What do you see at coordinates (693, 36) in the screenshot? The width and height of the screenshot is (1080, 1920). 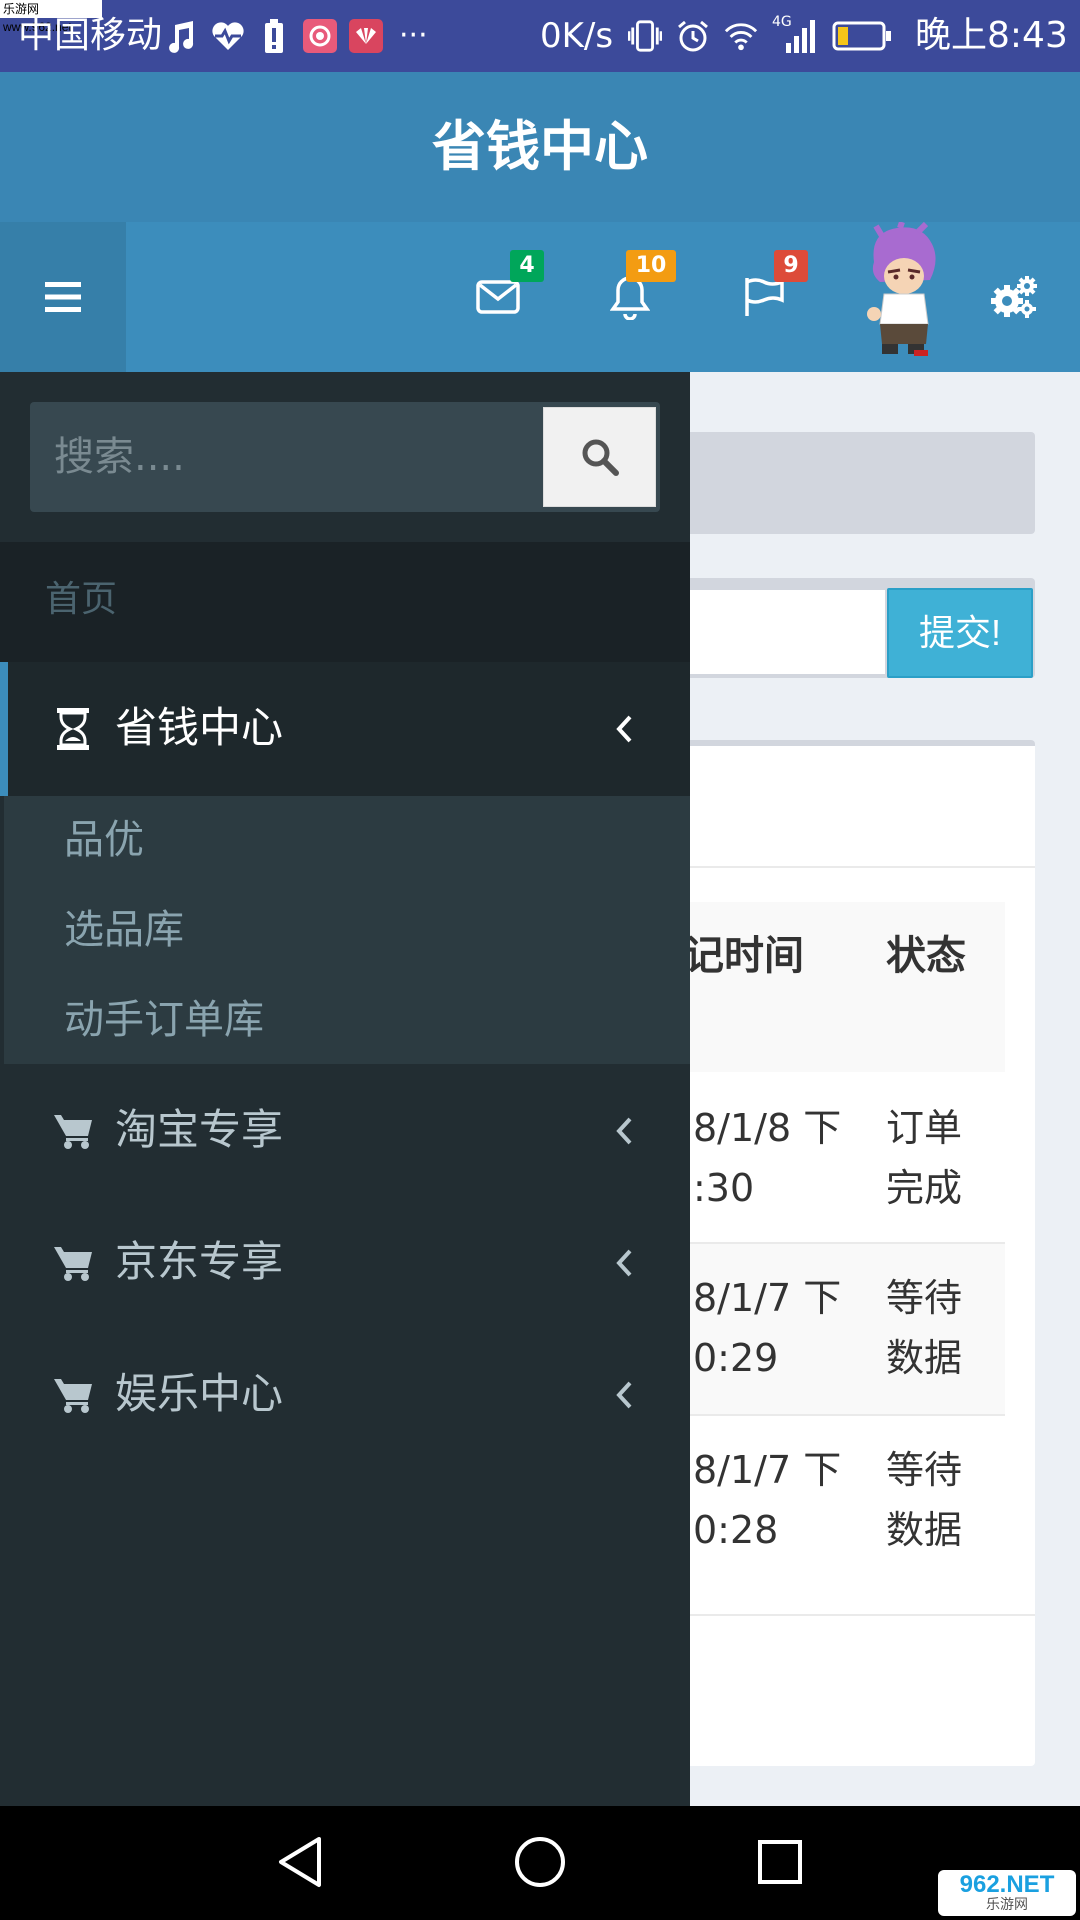 I see `alarm-icon` at bounding box center [693, 36].